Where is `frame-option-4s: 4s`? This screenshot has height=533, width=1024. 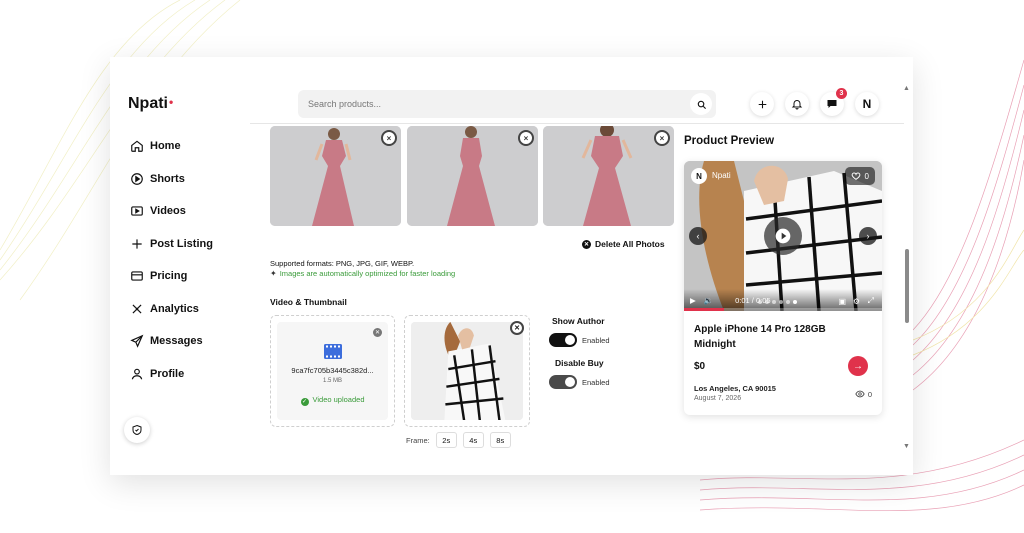 frame-option-4s: 4s is located at coordinates (473, 440).